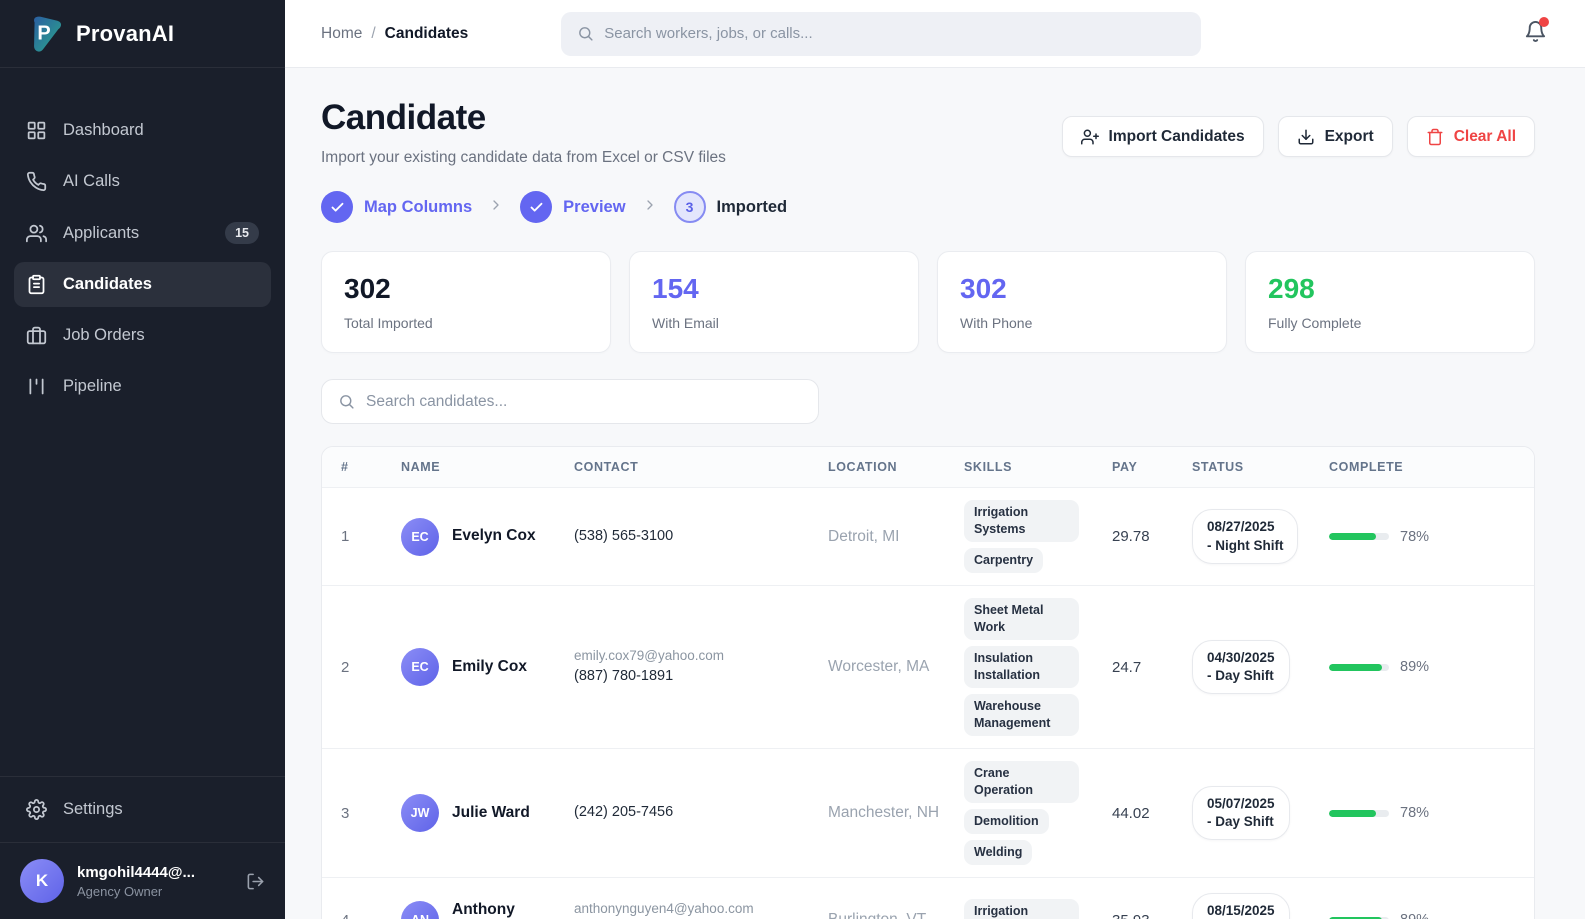 The image size is (1585, 919). I want to click on status-badge: 08/27/2025 - Night Shift, so click(1245, 536).